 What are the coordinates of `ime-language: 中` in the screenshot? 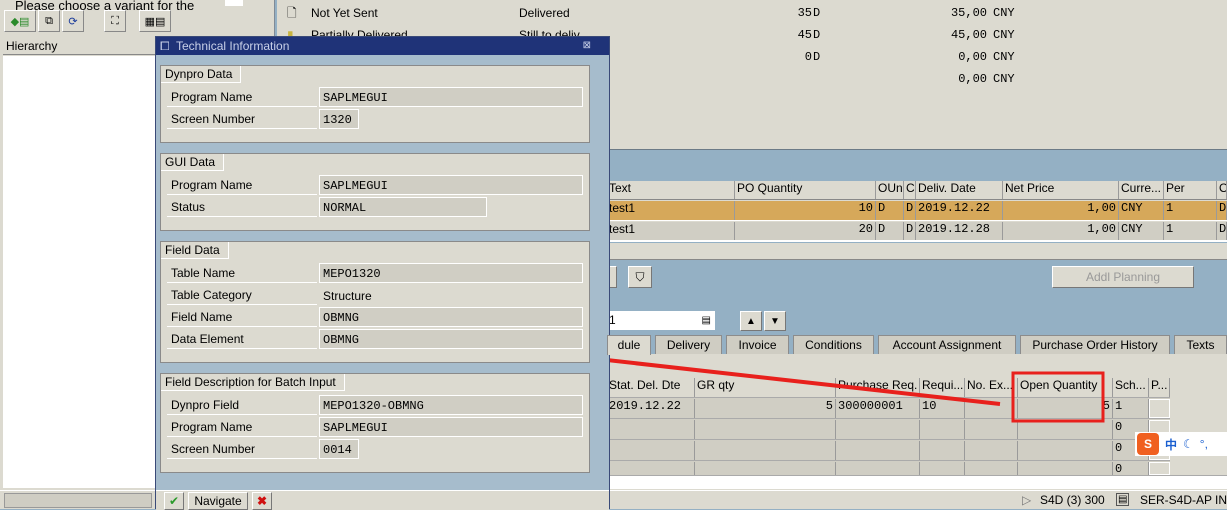 It's located at (1171, 444).